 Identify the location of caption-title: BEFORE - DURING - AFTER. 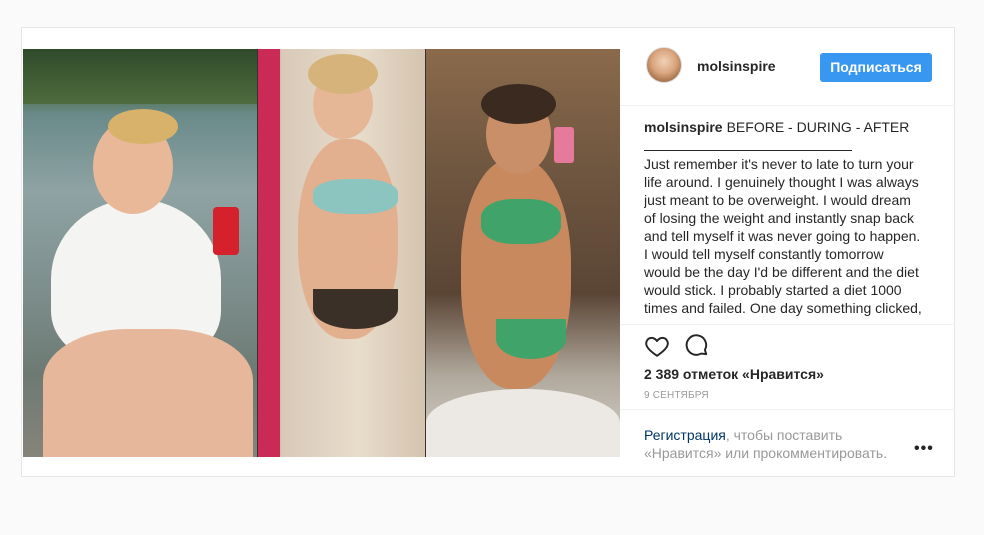
(818, 127).